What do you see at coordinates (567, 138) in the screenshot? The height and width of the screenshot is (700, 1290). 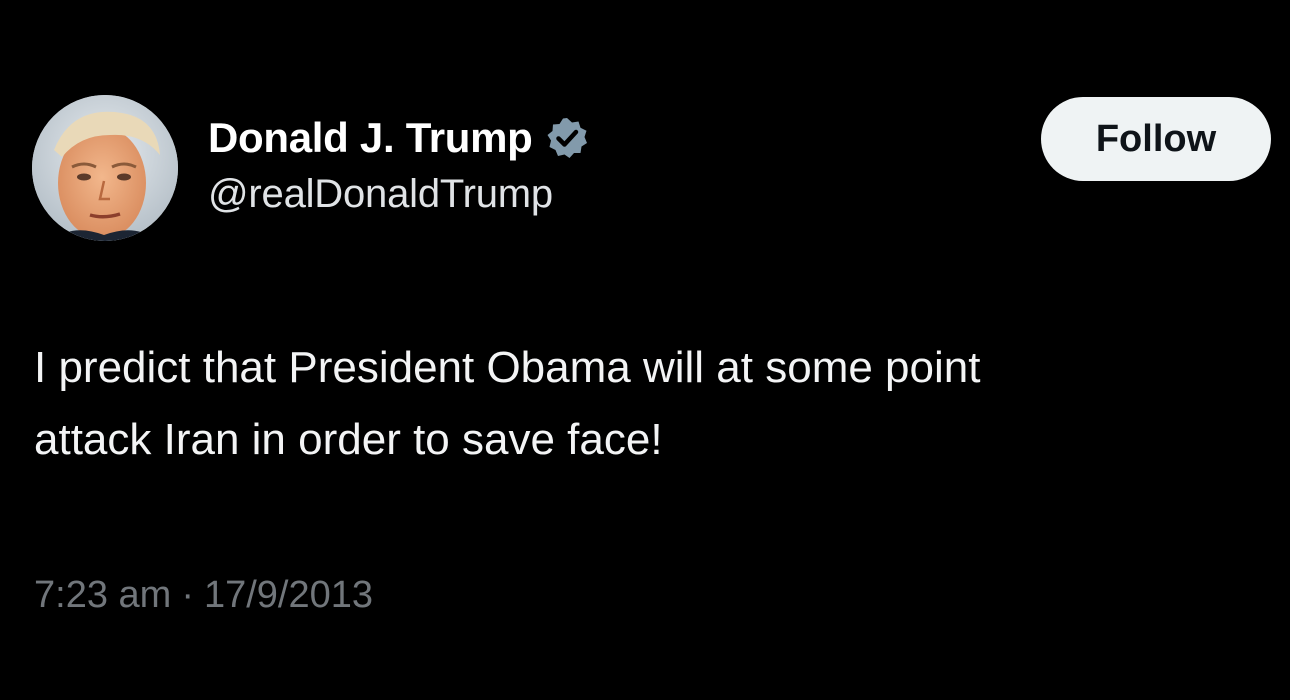 I see `verified-badge-icon` at bounding box center [567, 138].